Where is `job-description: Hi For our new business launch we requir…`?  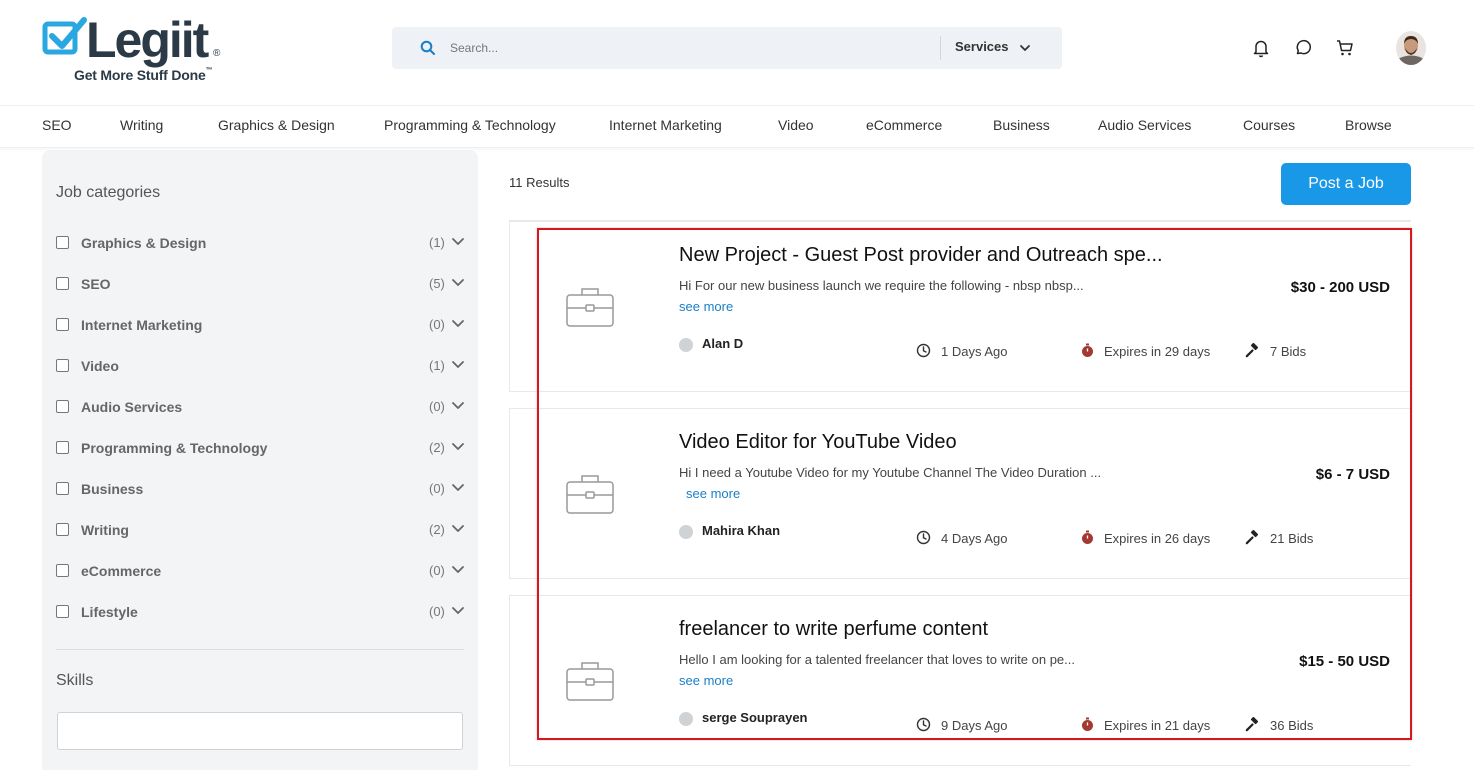 job-description: Hi For our new business launch we requir… is located at coordinates (881, 285).